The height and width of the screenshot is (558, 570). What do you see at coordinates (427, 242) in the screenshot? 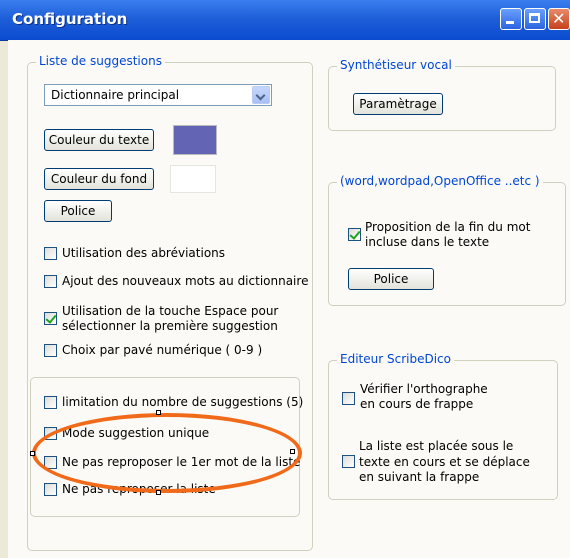
I see `word-completion-label-line2: incluse dans le texte` at bounding box center [427, 242].